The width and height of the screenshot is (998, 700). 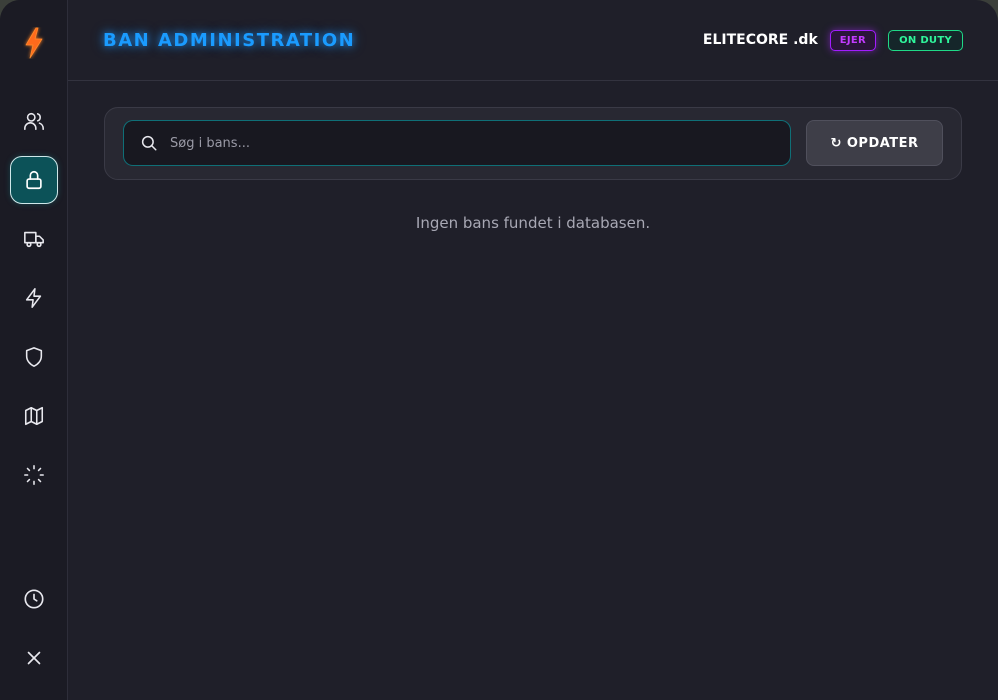 I want to click on header-status: ELITECORE .dk EJER ON DUTY, so click(x=832, y=40).